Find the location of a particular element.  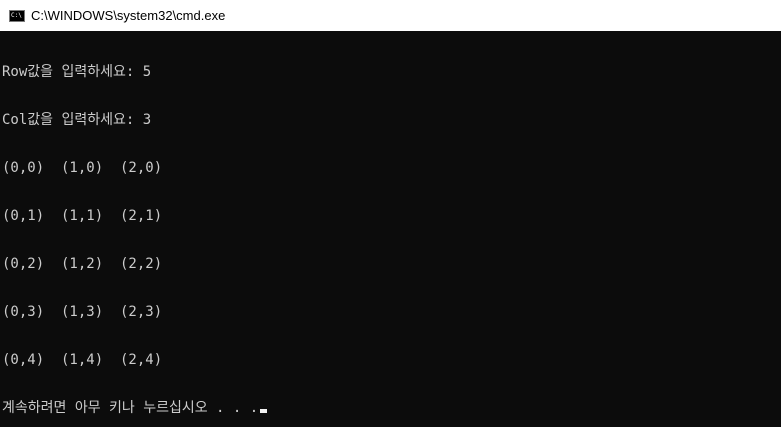

cmd-icon: C:\ is located at coordinates (17, 15).